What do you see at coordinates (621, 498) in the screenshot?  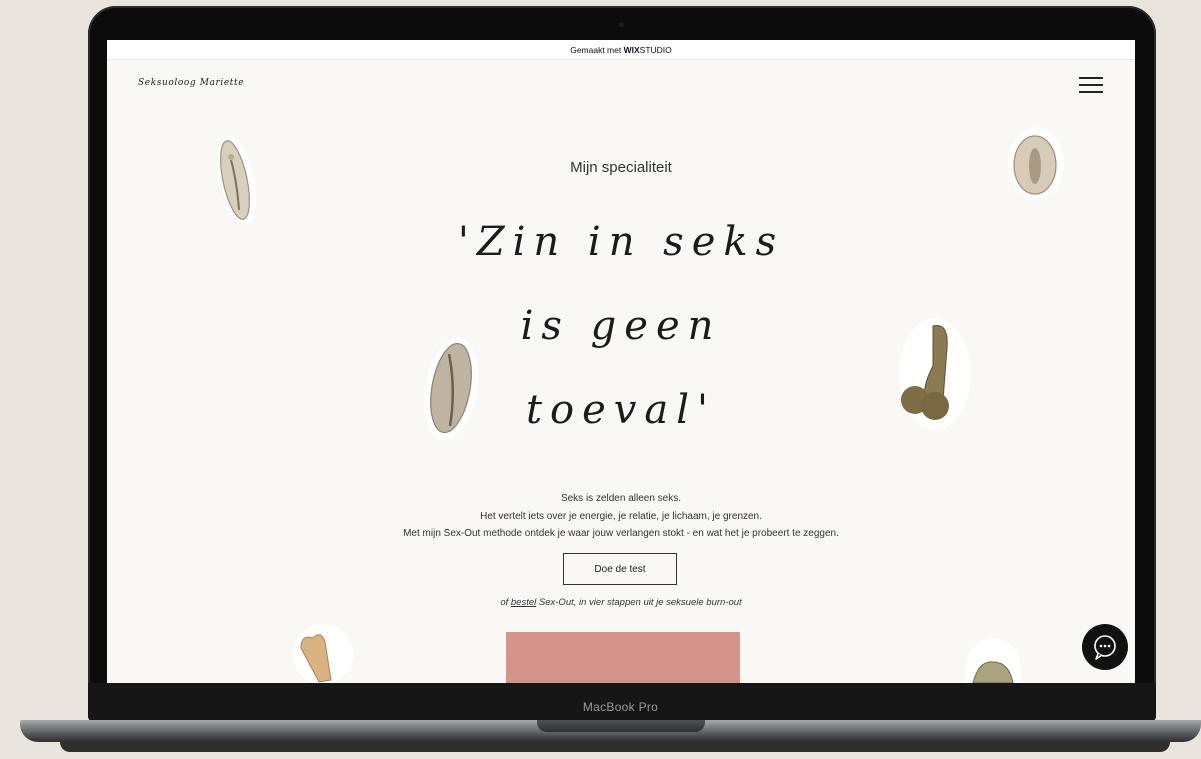 I see `intro-line-1: Seks is zelden alleen seks.` at bounding box center [621, 498].